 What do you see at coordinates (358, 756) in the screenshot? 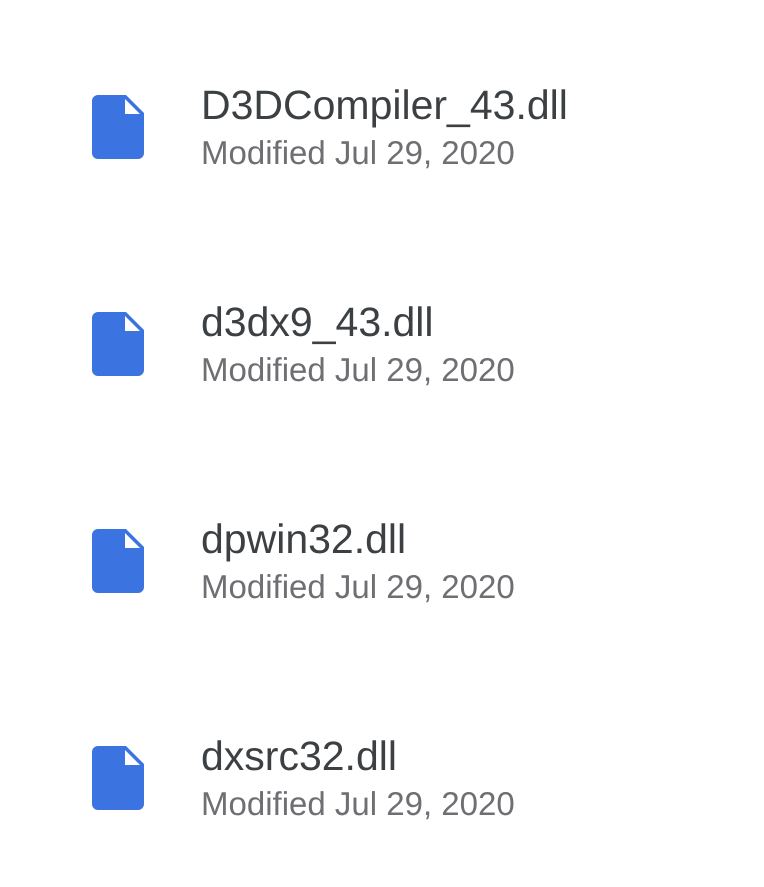
I see `file-name: dxsrc32.dll` at bounding box center [358, 756].